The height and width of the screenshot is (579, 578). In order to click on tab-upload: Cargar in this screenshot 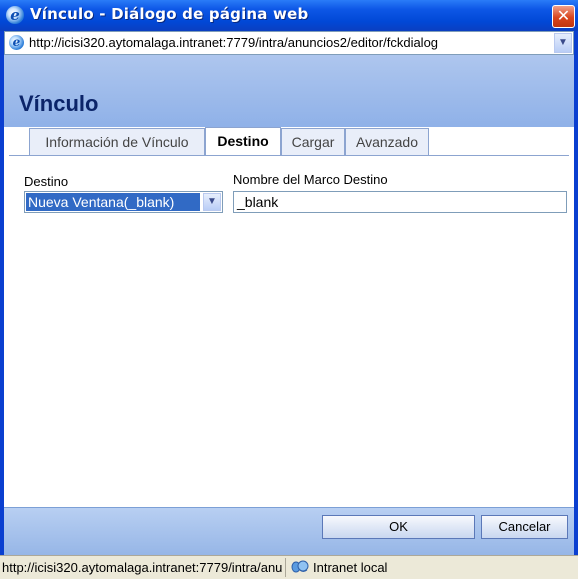, I will do `click(313, 141)`.